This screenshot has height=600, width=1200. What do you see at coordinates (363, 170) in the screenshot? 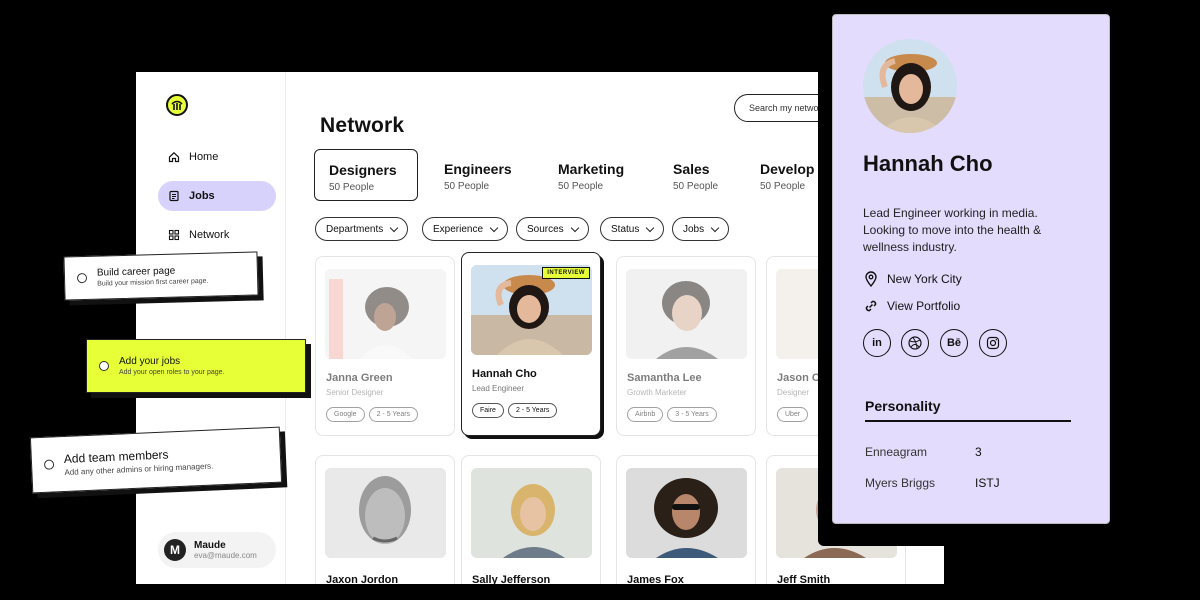
I see `tab-label: Designers` at bounding box center [363, 170].